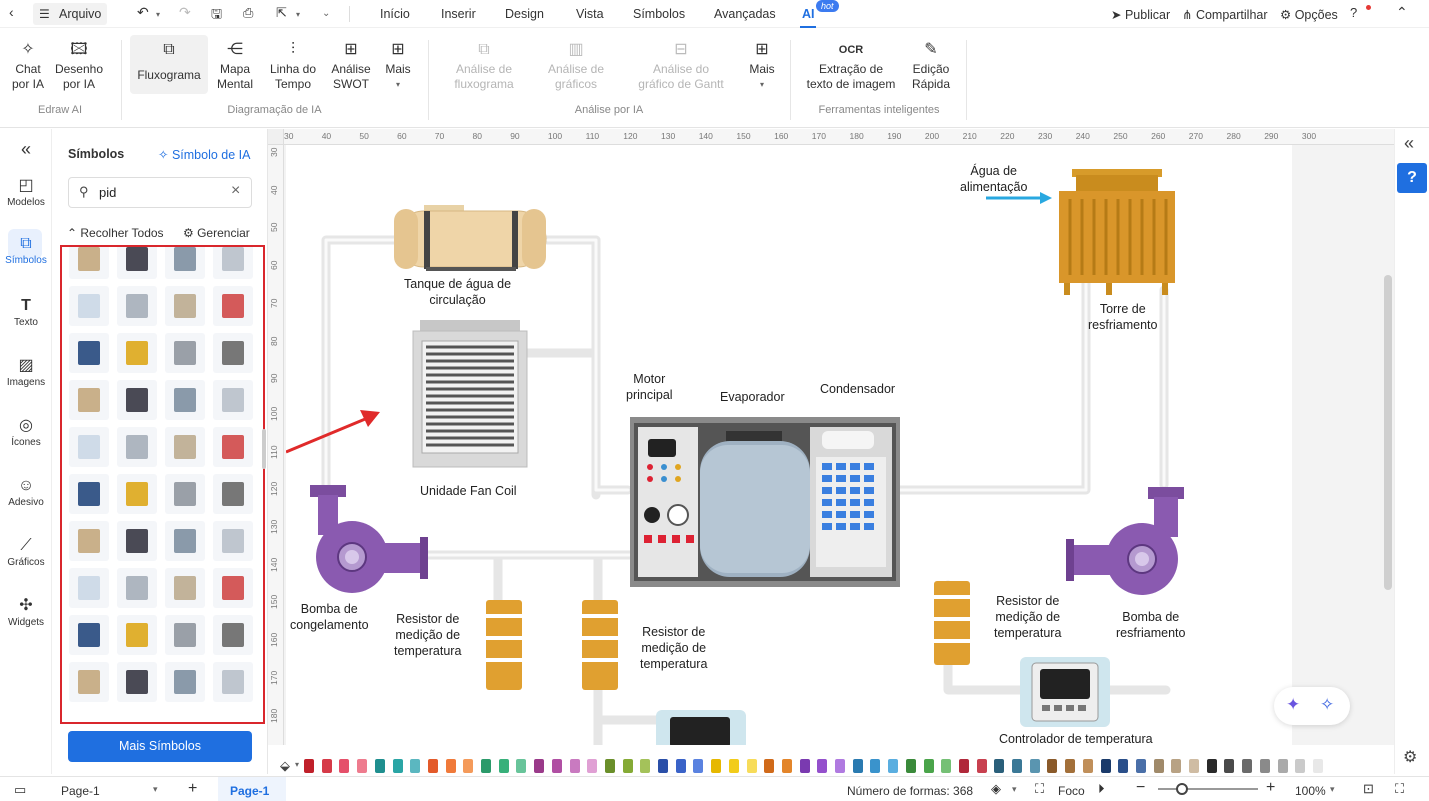 The width and height of the screenshot is (1429, 801). I want to click on undo-icon: ↶, so click(143, 12).